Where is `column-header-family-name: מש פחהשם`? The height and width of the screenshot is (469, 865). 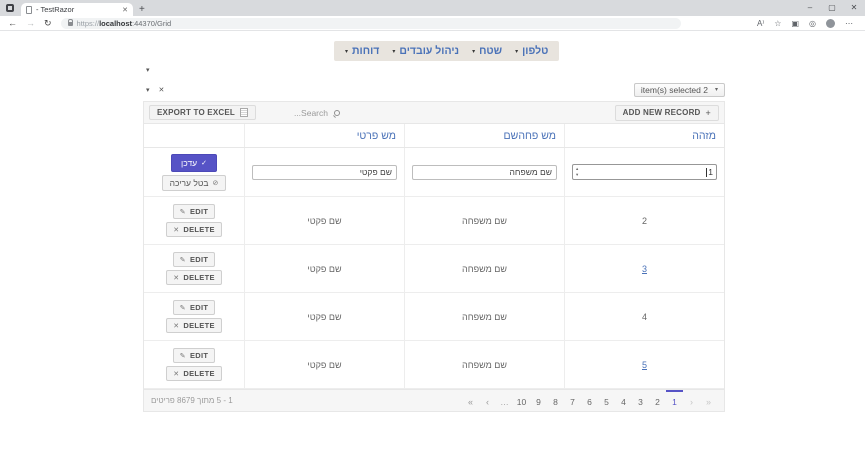
column-header-family-name: מש פחהשם is located at coordinates (484, 135).